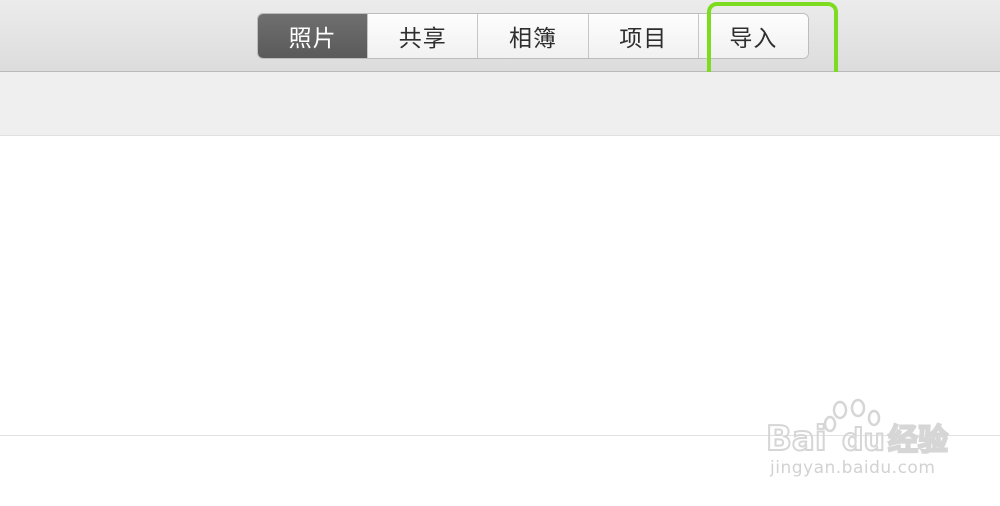 This screenshot has width=1000, height=506. I want to click on tab-import: 导入, so click(752, 36).